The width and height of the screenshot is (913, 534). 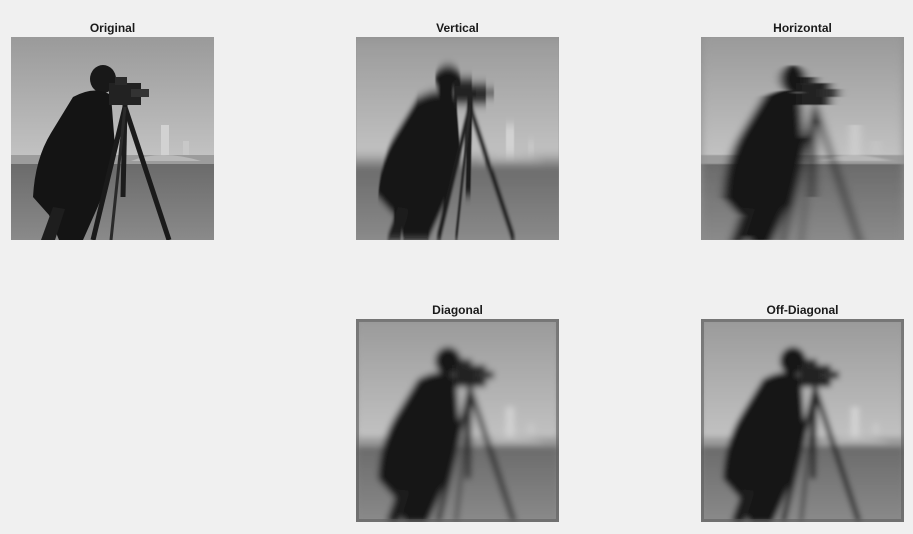 I want to click on panel-off-diagonal: Off-Diagonal, so click(x=802, y=411).